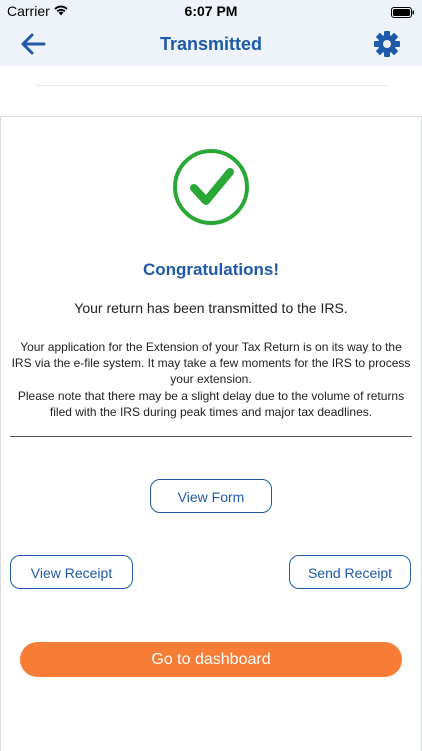 This screenshot has height=751, width=422. Describe the element at coordinates (403, 13) in the screenshot. I see `battery-icon` at that location.